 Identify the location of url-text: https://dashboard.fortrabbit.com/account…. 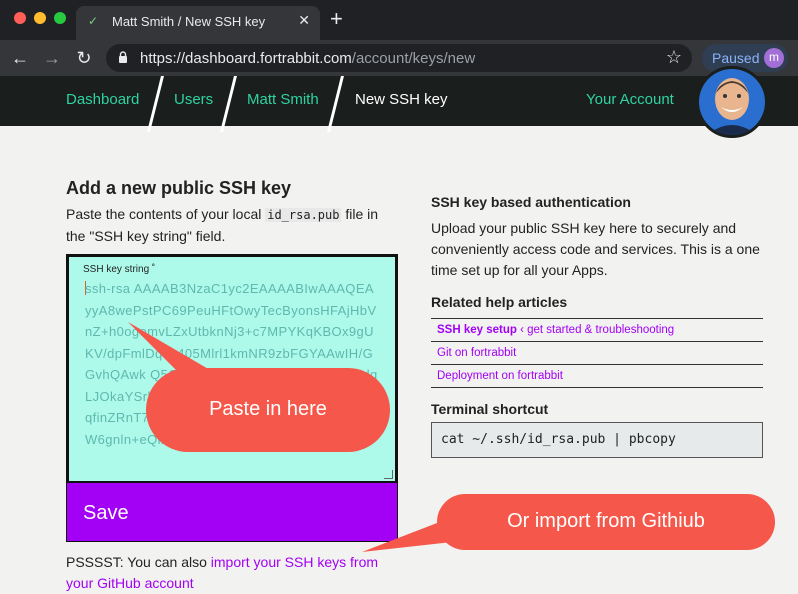
(307, 58).